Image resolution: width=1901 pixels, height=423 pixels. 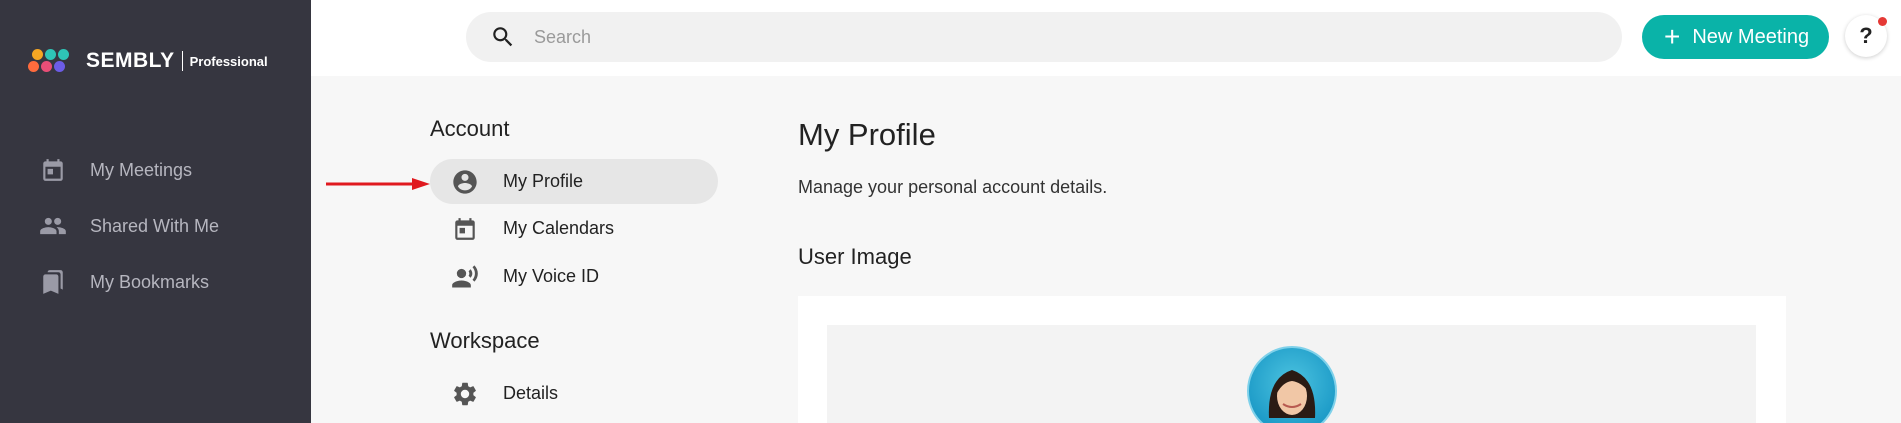 I want to click on page-title: My Profile, so click(x=867, y=134).